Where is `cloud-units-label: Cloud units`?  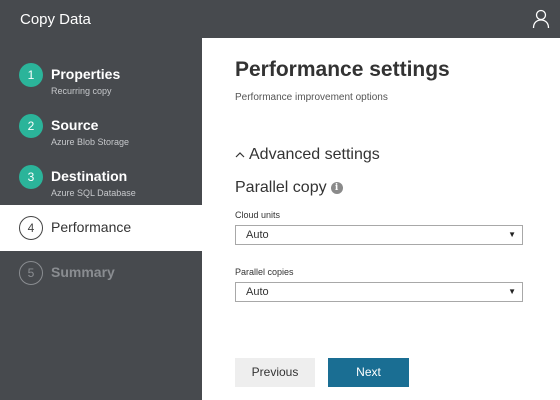
cloud-units-label: Cloud units is located at coordinates (258, 215).